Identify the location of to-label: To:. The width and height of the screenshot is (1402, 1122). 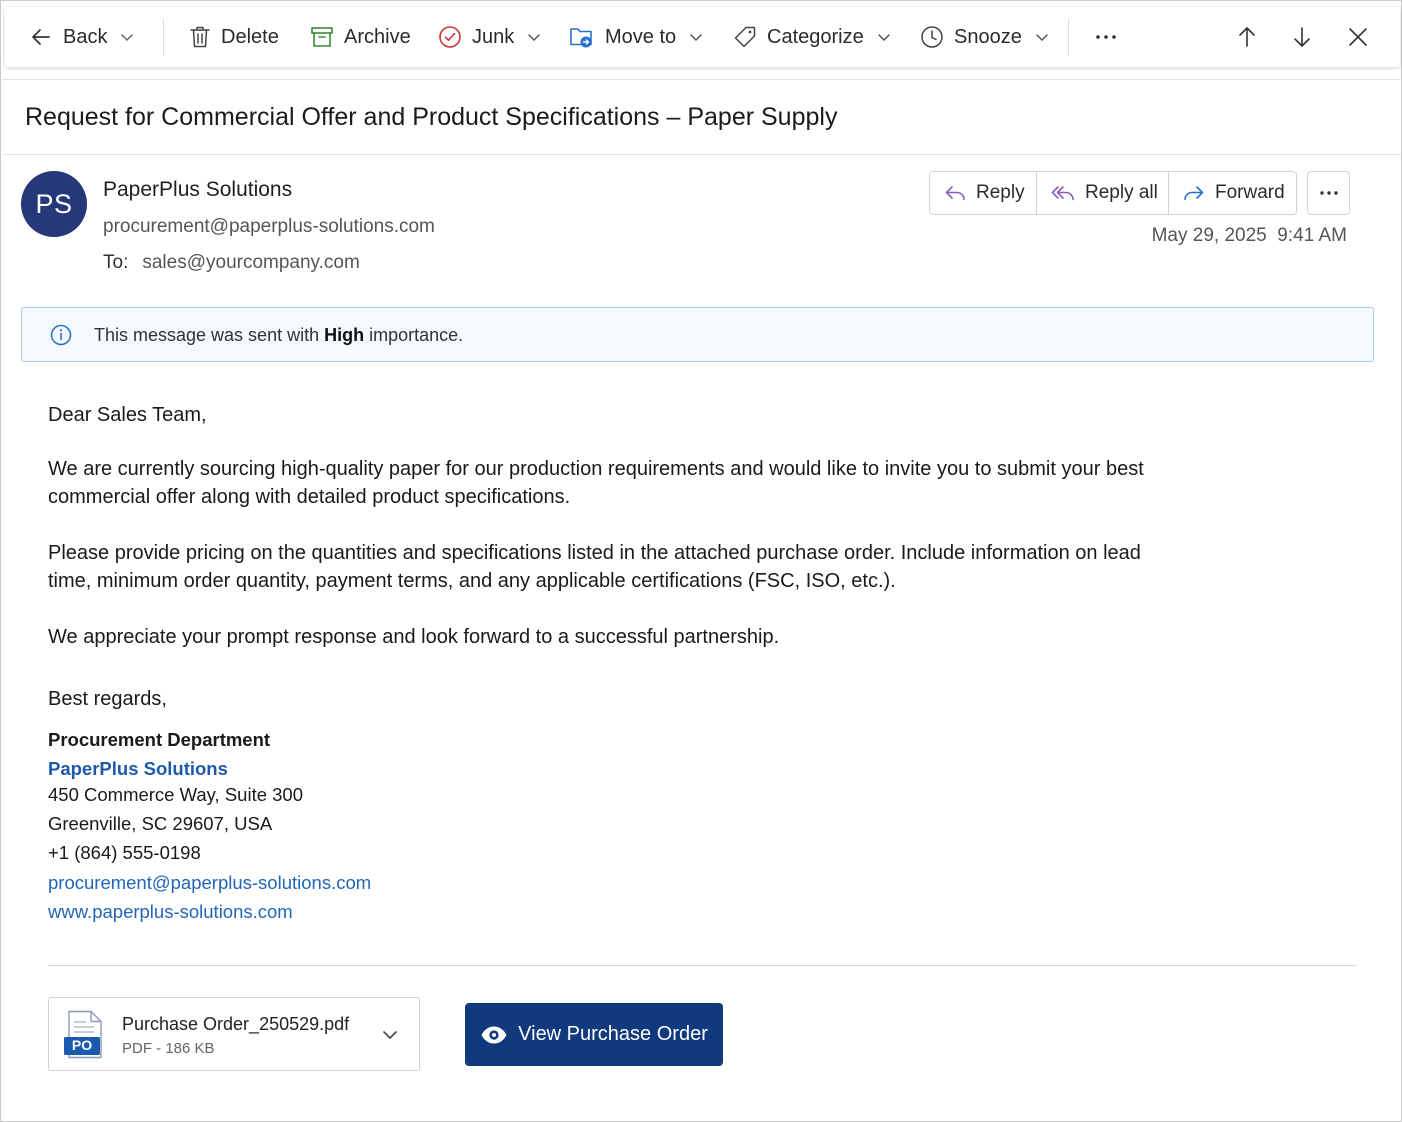
(116, 262).